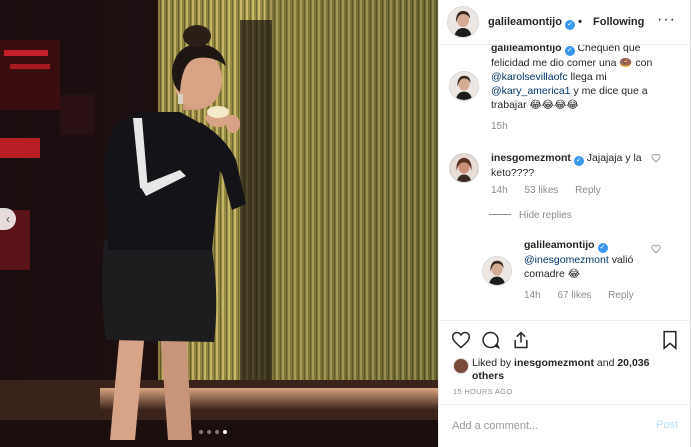  What do you see at coordinates (571, 165) in the screenshot?
I see `comment-text: inesgomezmont ✓ Jajajaja y la keto????` at bounding box center [571, 165].